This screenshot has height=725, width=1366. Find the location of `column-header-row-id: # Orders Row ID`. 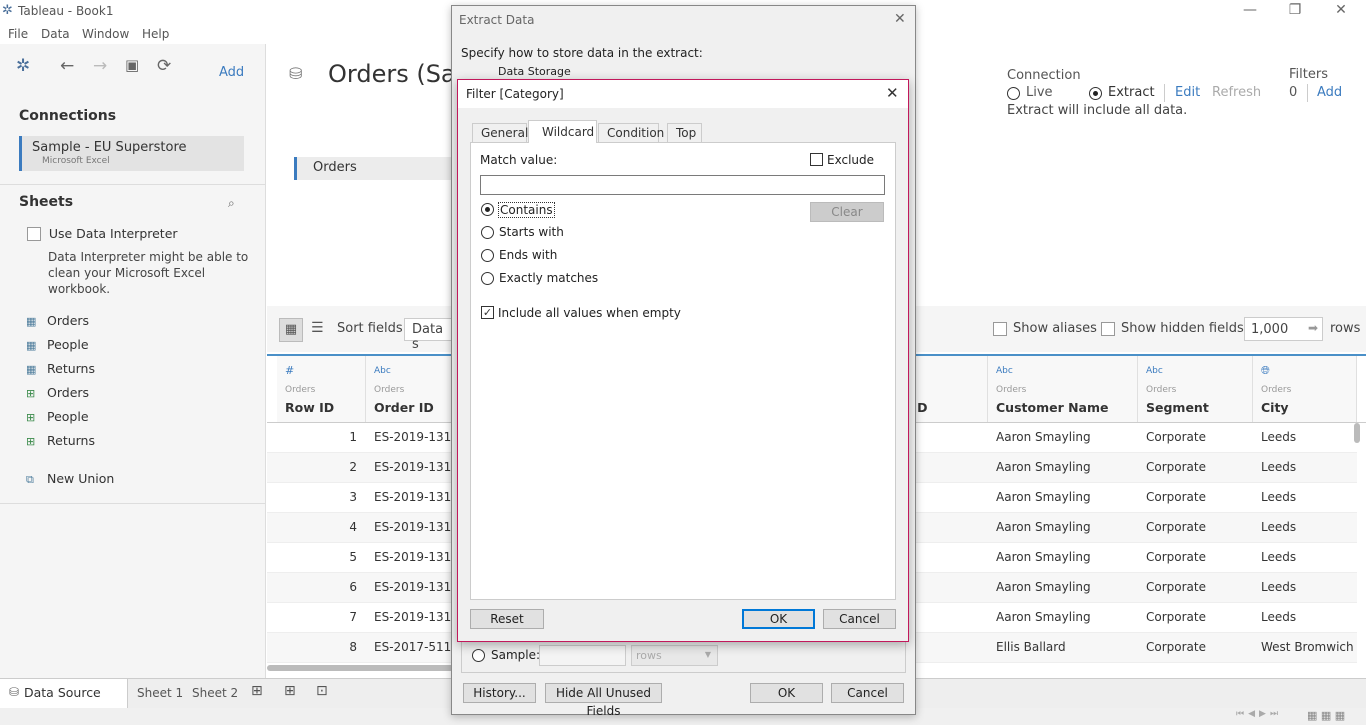

column-header-row-id: # Orders Row ID is located at coordinates (321, 389).